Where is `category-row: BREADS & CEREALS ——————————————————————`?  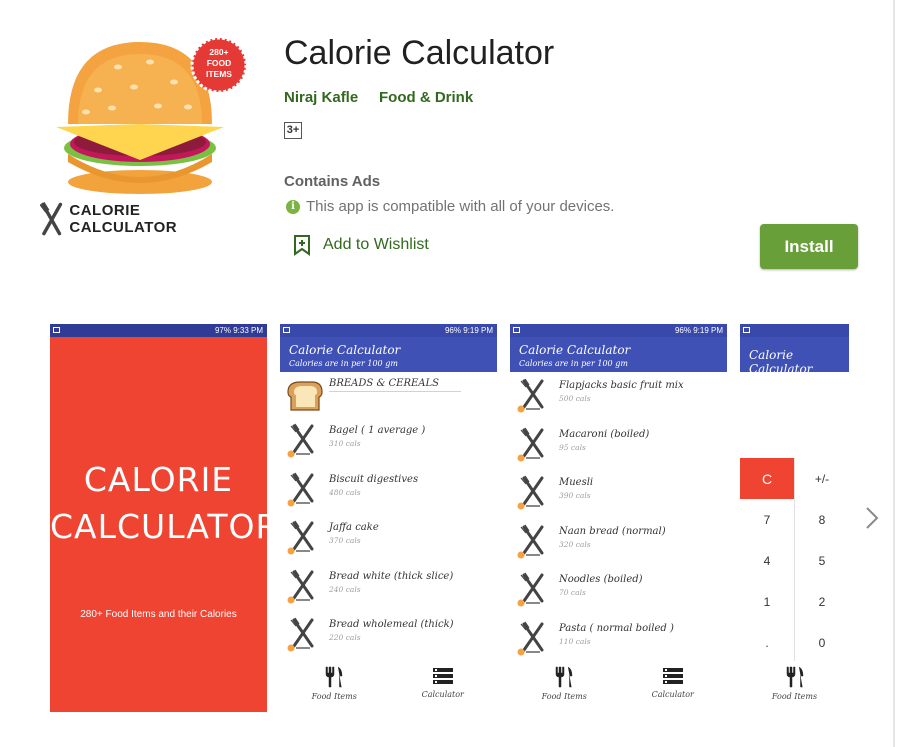
category-row: BREADS & CEREALS —————————————————————— is located at coordinates (388, 394).